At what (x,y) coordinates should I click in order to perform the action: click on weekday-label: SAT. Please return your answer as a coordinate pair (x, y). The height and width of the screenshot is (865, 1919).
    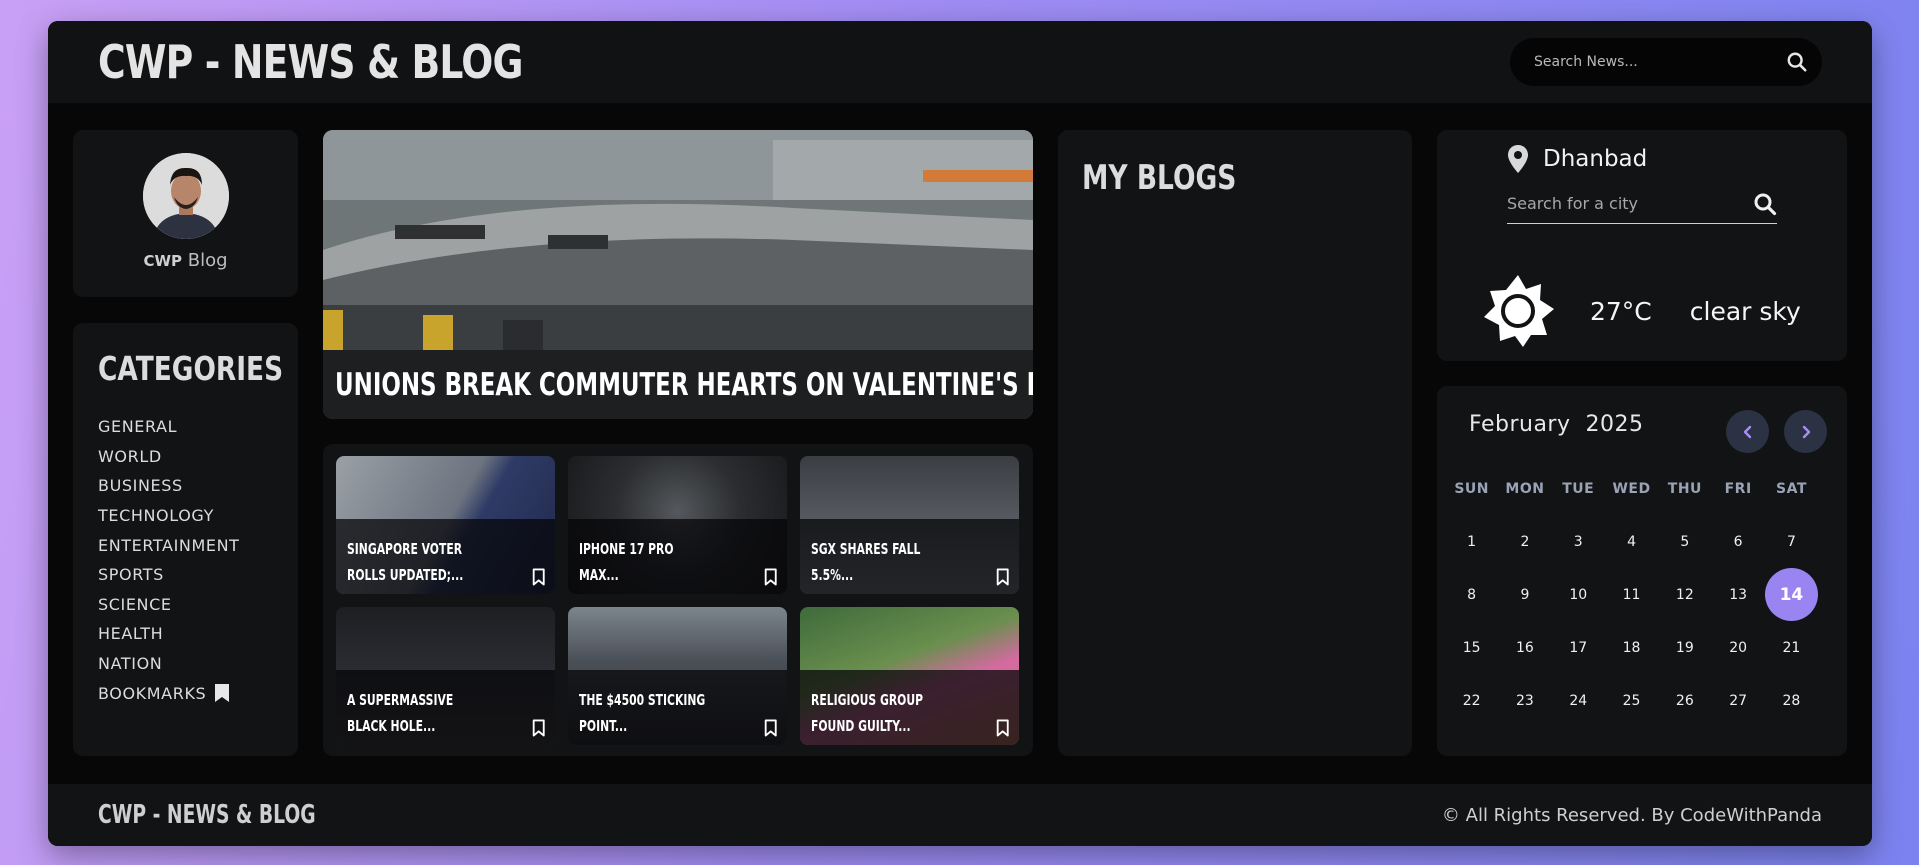
    Looking at the image, I should click on (1791, 489).